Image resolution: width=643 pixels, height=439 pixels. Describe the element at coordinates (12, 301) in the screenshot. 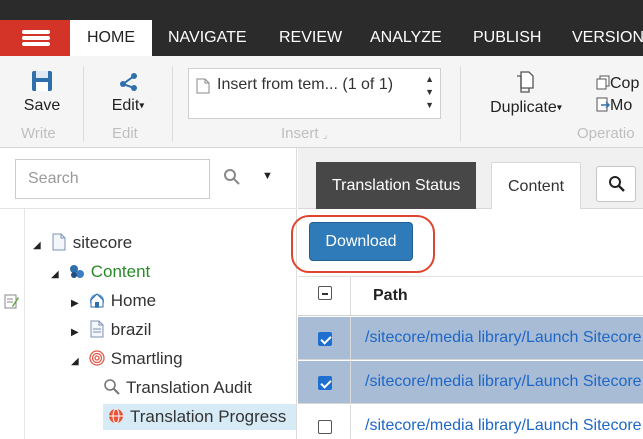

I see `edit-note-icon` at that location.